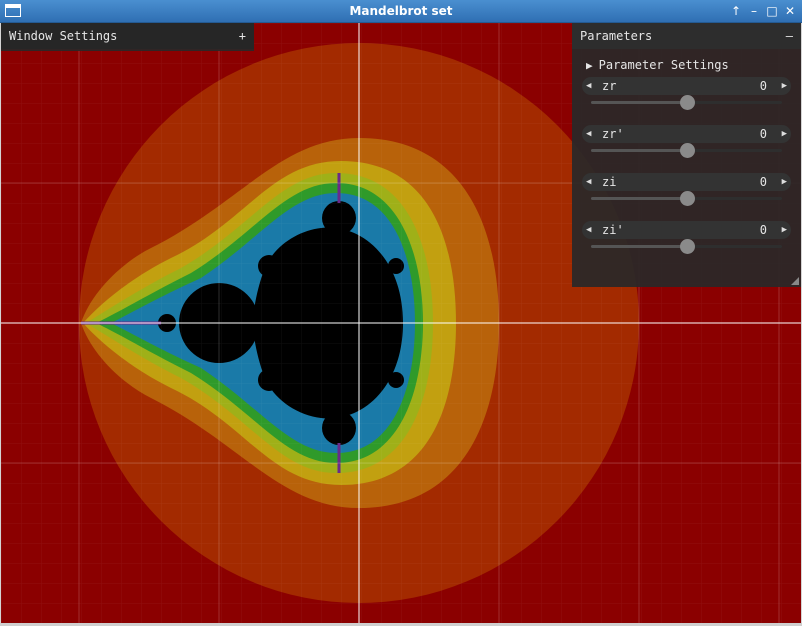 This screenshot has width=802, height=626. I want to click on window-settings-panel: Window Settings +, so click(127, 37).